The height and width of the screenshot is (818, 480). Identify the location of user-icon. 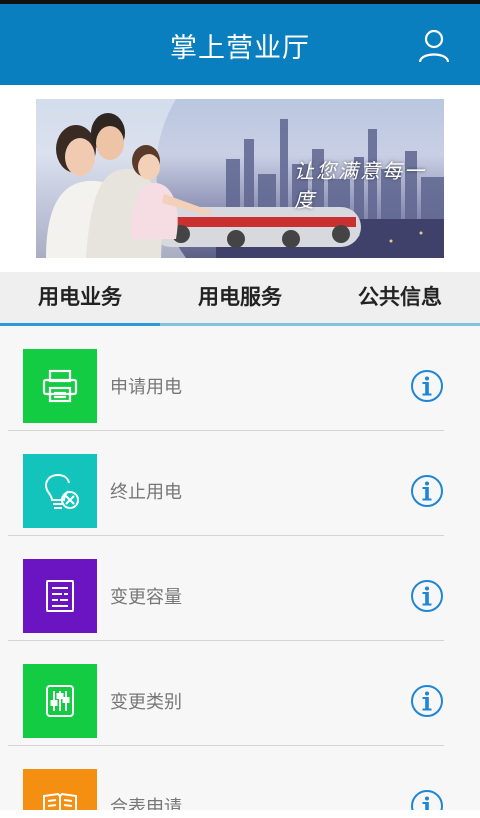
(434, 46).